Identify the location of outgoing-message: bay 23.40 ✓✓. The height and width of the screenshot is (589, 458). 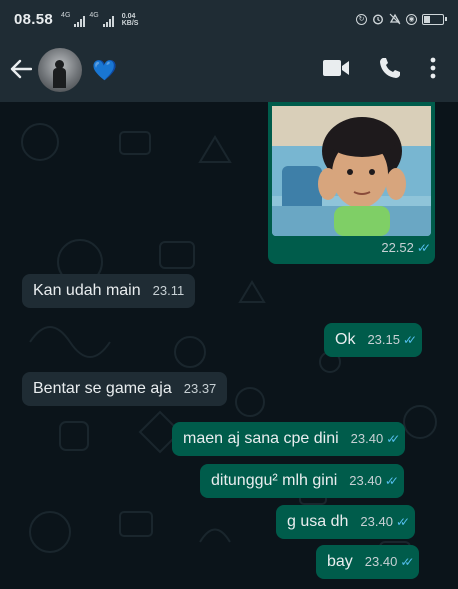
(368, 562).